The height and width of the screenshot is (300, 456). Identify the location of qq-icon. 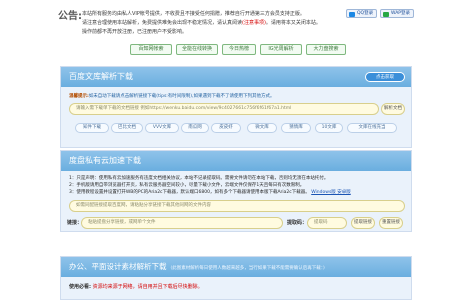
(352, 14).